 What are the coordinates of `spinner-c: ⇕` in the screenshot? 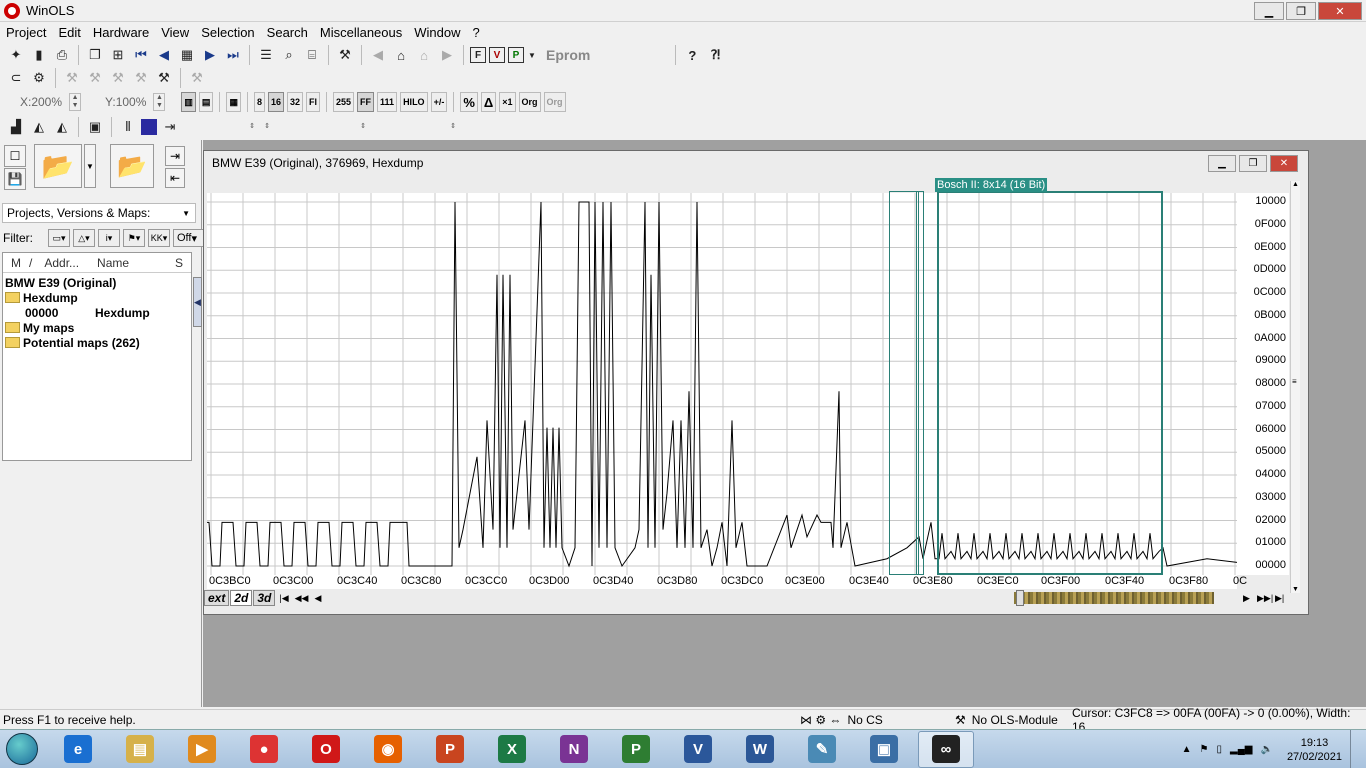 It's located at (363, 127).